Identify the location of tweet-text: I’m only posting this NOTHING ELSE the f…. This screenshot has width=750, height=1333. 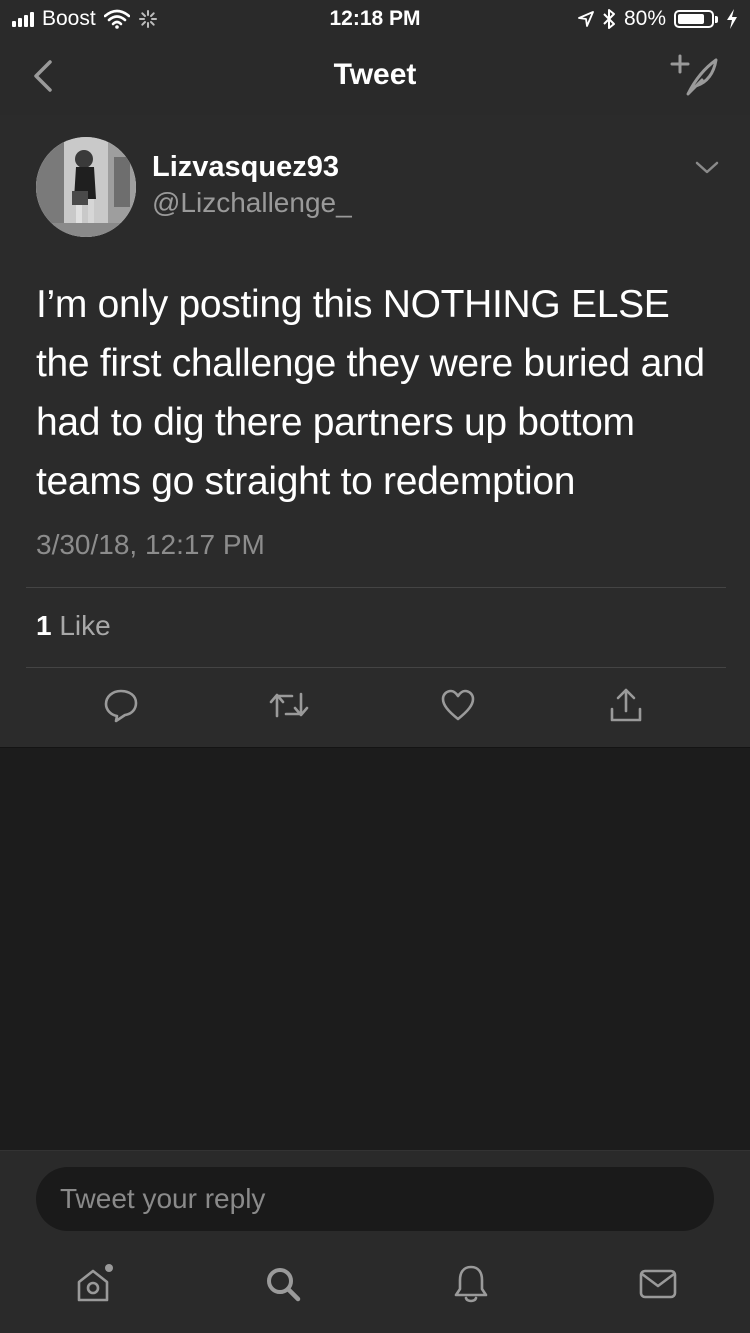
(370, 393).